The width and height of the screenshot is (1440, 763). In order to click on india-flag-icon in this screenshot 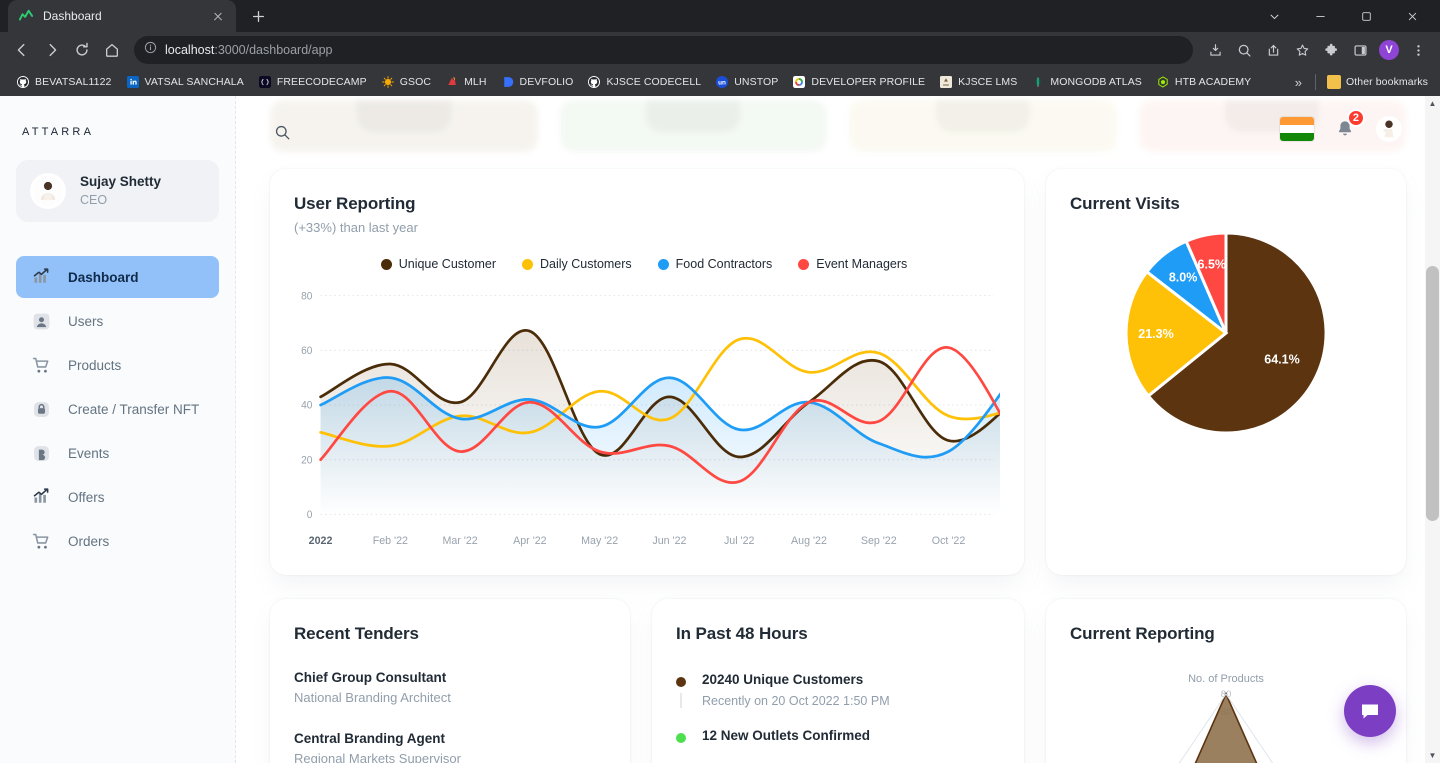, I will do `click(1297, 129)`.